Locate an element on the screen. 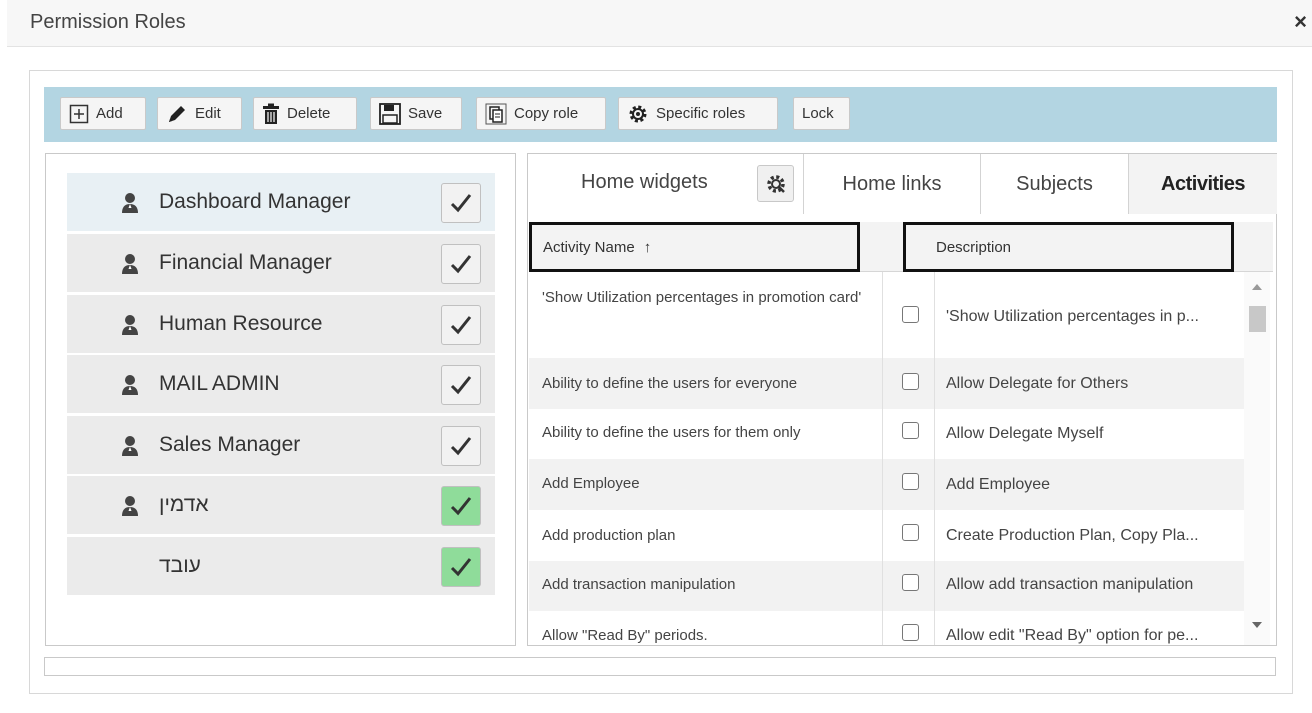 Image resolution: width=1312 pixels, height=713 pixels. copy-icon is located at coordinates (496, 113).